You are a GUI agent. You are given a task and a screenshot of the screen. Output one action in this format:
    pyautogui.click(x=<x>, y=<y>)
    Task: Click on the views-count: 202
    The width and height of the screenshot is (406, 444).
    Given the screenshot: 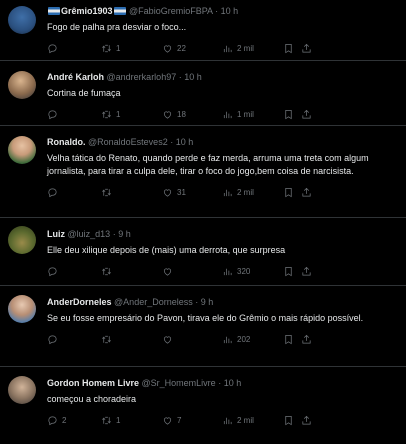 What is the action you would take?
    pyautogui.click(x=244, y=339)
    